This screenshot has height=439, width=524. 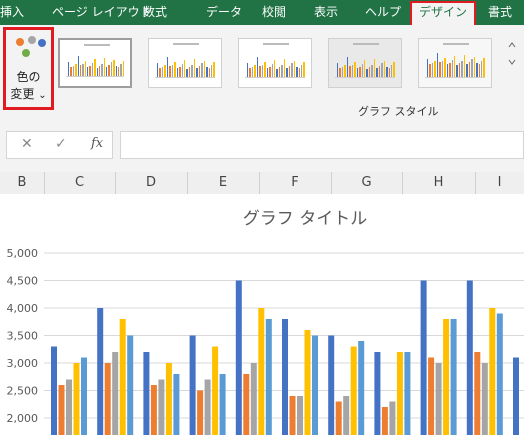 What do you see at coordinates (500, 12) in the screenshot?
I see `tab-format: 書式` at bounding box center [500, 12].